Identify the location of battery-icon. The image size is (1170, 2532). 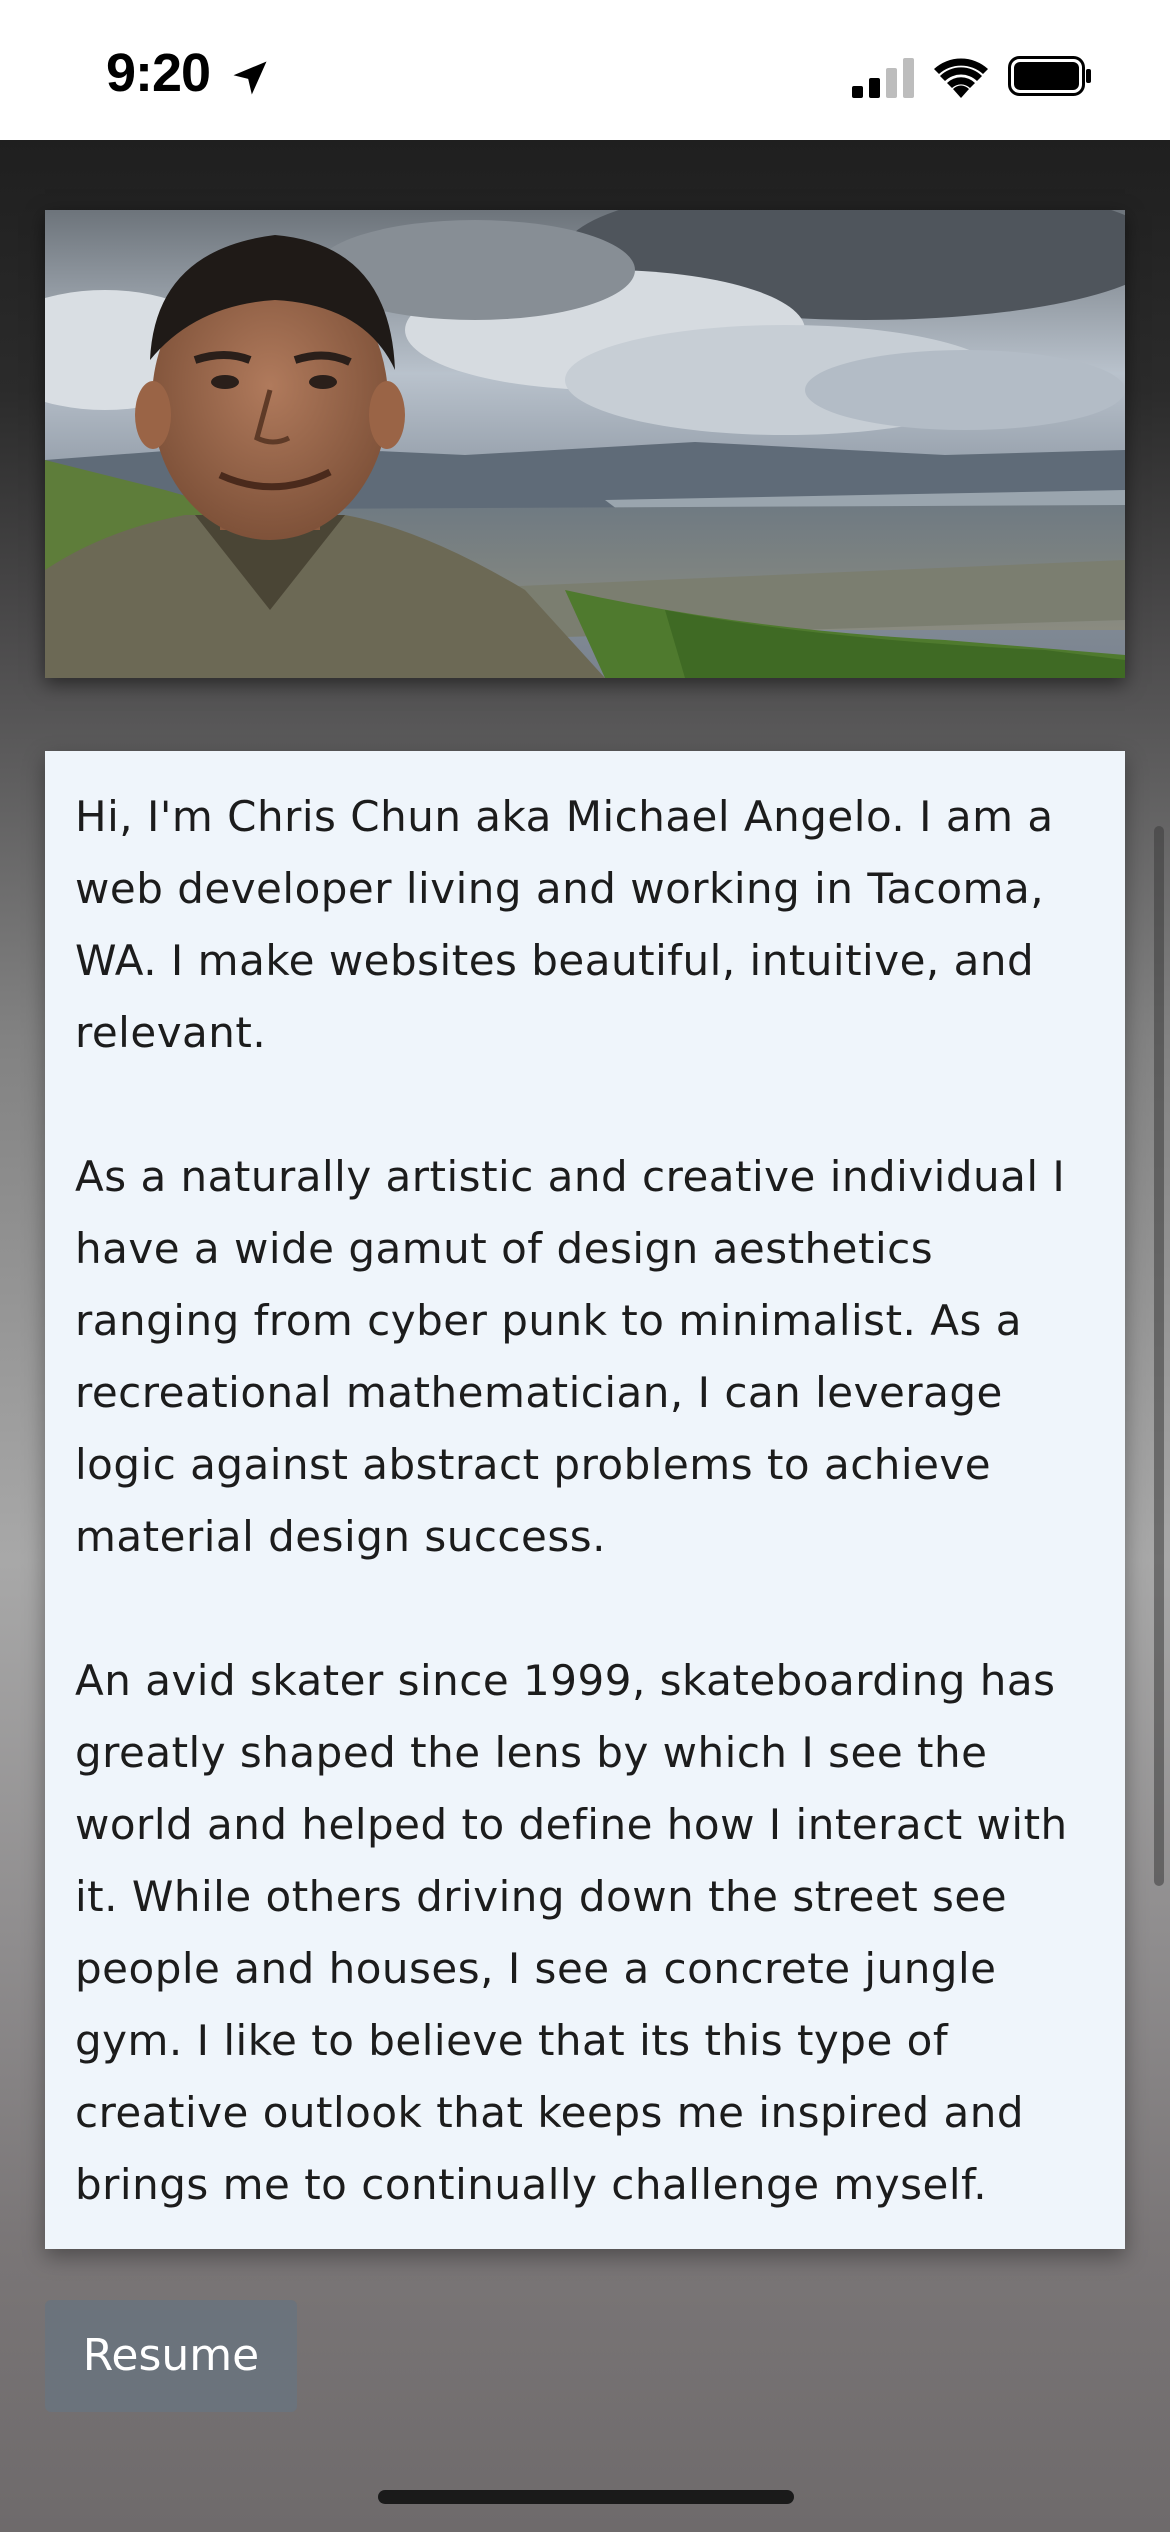
(1049, 76).